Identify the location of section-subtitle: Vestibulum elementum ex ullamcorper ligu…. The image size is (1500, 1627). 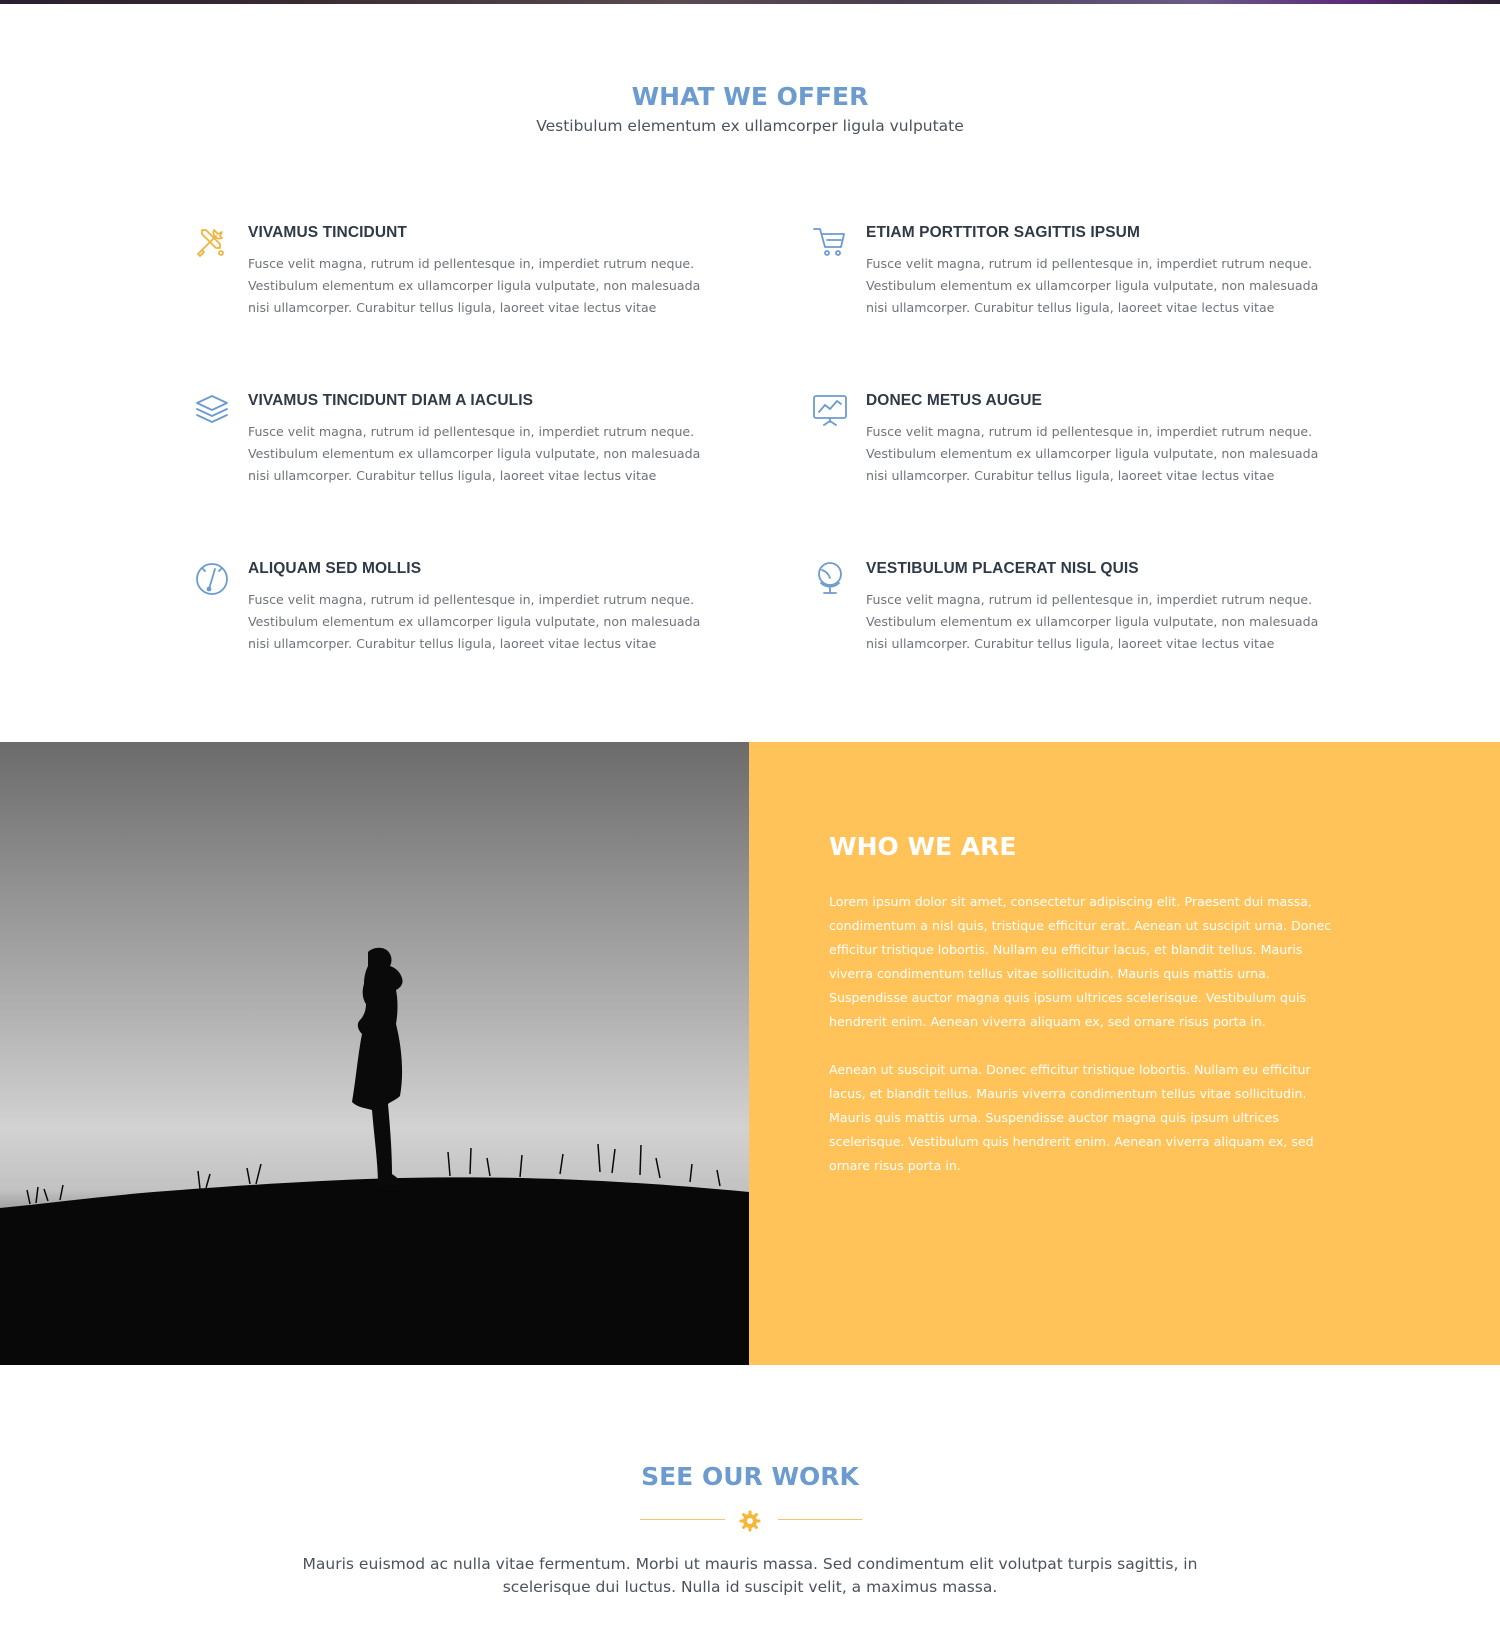
(750, 126).